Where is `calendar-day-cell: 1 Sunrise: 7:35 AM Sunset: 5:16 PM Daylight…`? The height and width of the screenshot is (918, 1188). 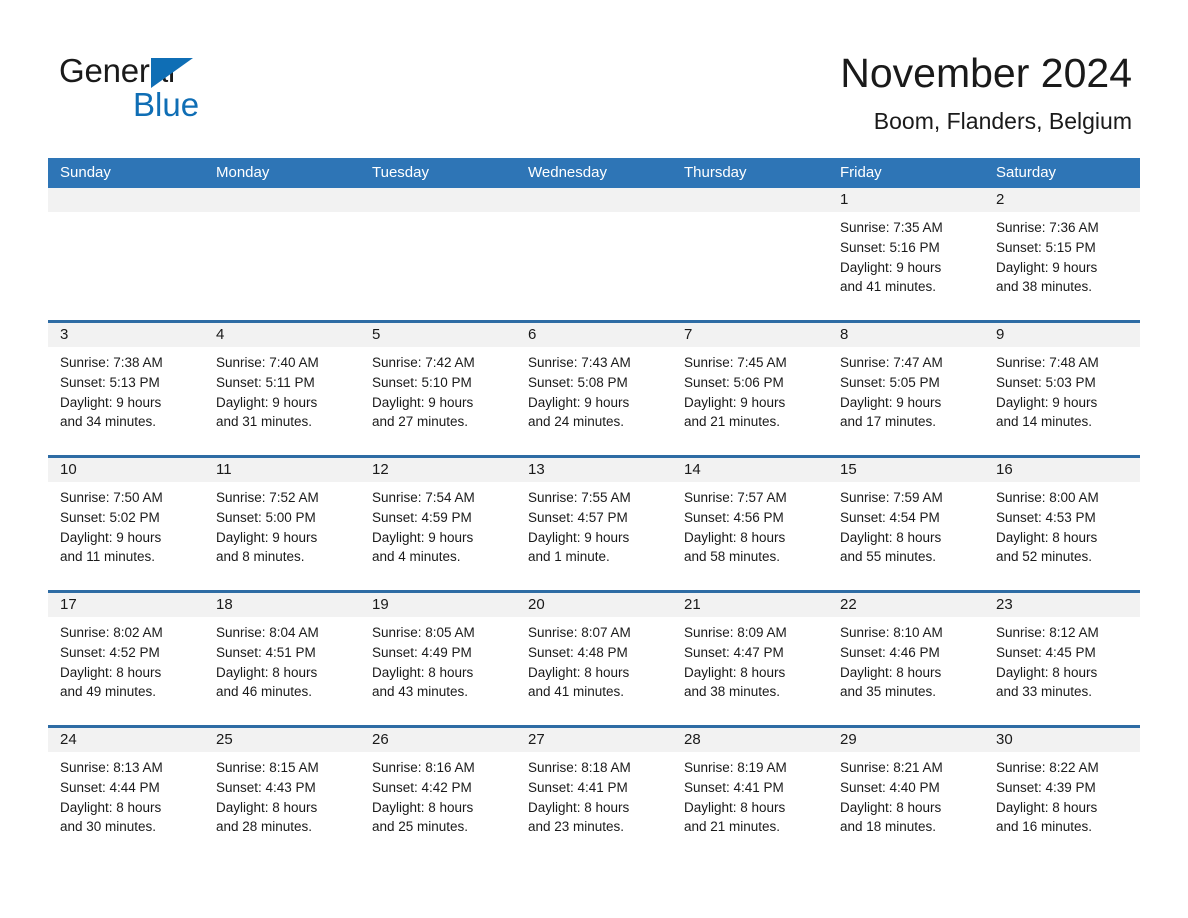
calendar-day-cell: 1 Sunrise: 7:35 AM Sunset: 5:16 PM Daylight… is located at coordinates (906, 254).